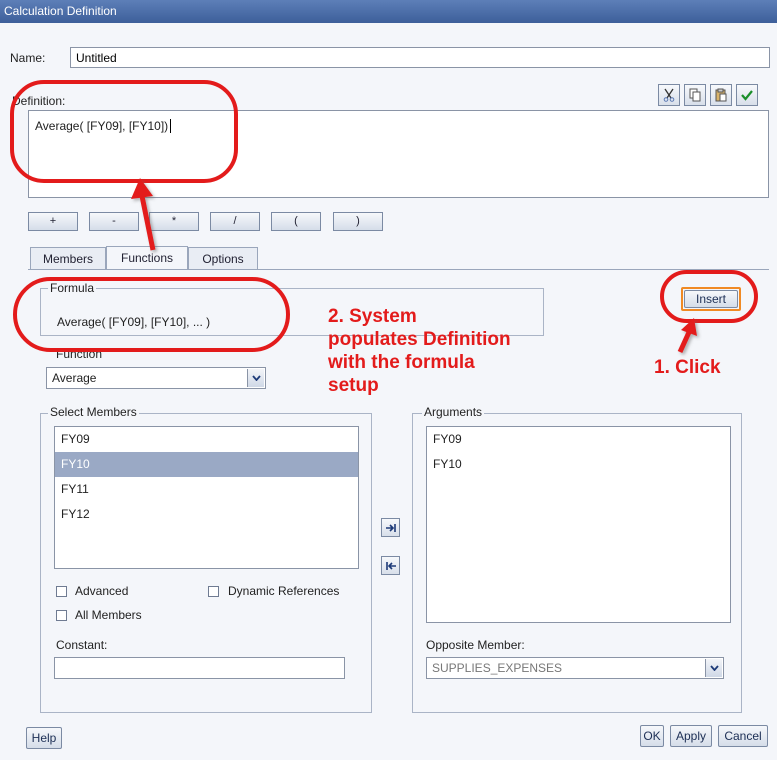 Image resolution: width=777 pixels, height=760 pixels. I want to click on step2-arrow-icon, so click(147, 223).